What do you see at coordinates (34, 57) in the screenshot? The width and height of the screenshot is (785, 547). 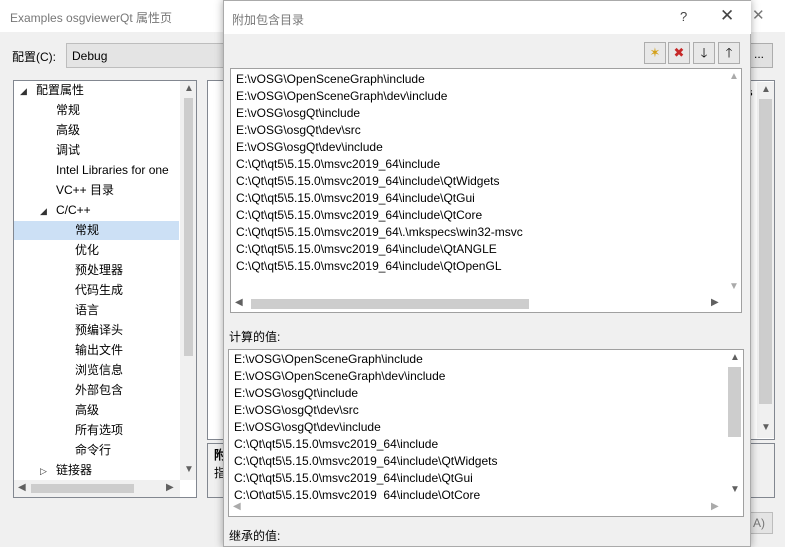 I see `config-label: 配置(C):` at bounding box center [34, 57].